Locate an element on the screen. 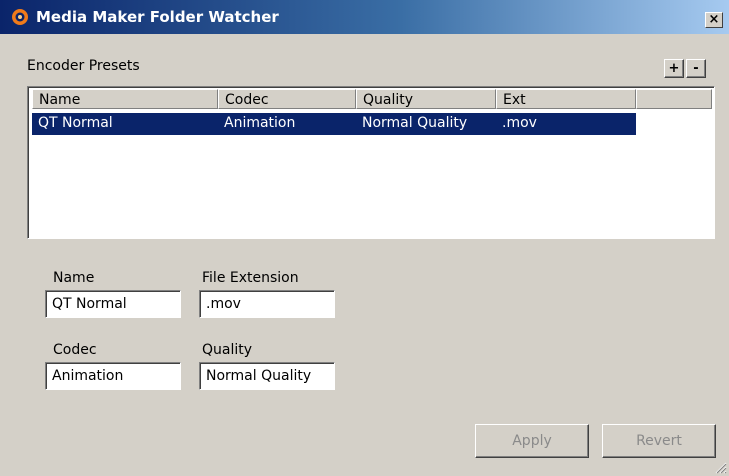 The height and width of the screenshot is (476, 729). column-header-name: Name is located at coordinates (125, 99).